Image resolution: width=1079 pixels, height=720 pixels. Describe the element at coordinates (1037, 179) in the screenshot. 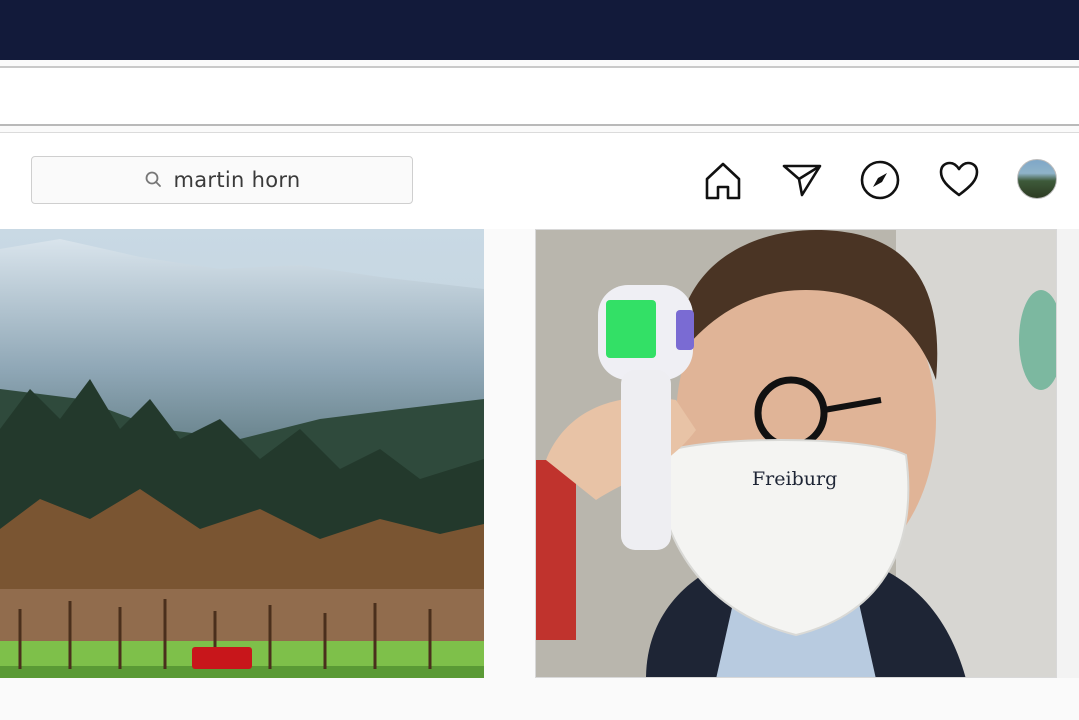

I see `profile-avatar` at that location.